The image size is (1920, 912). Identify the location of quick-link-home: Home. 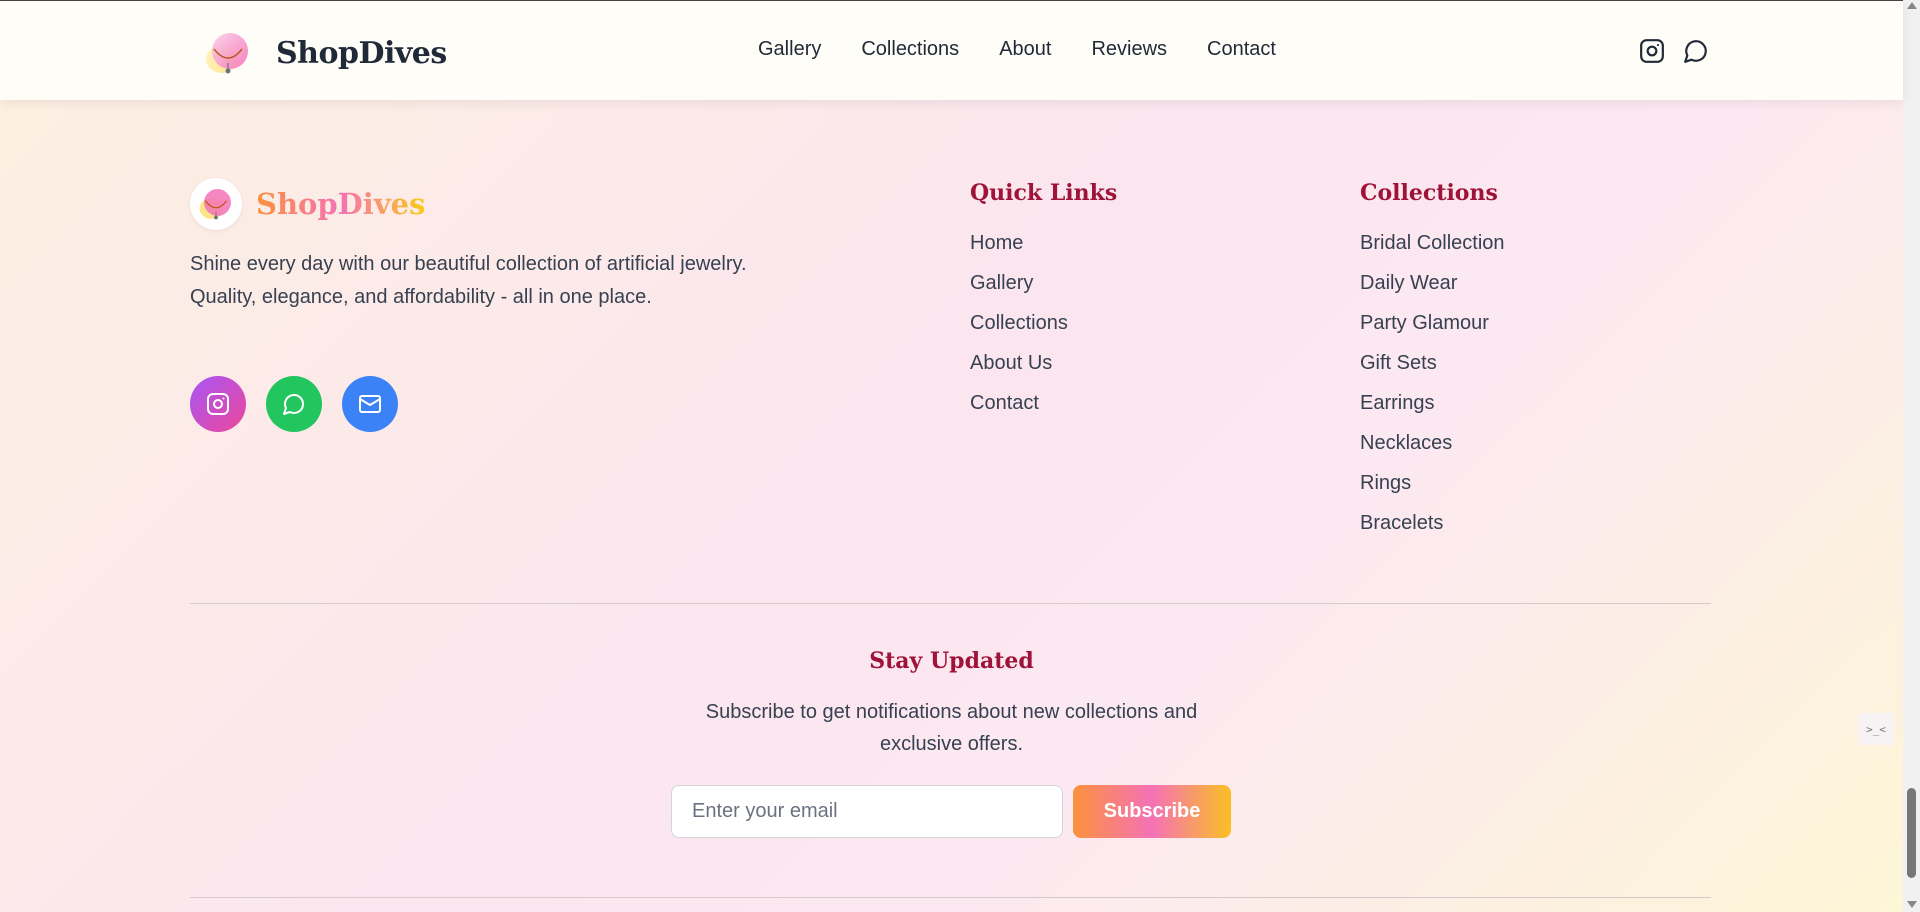
(1043, 248).